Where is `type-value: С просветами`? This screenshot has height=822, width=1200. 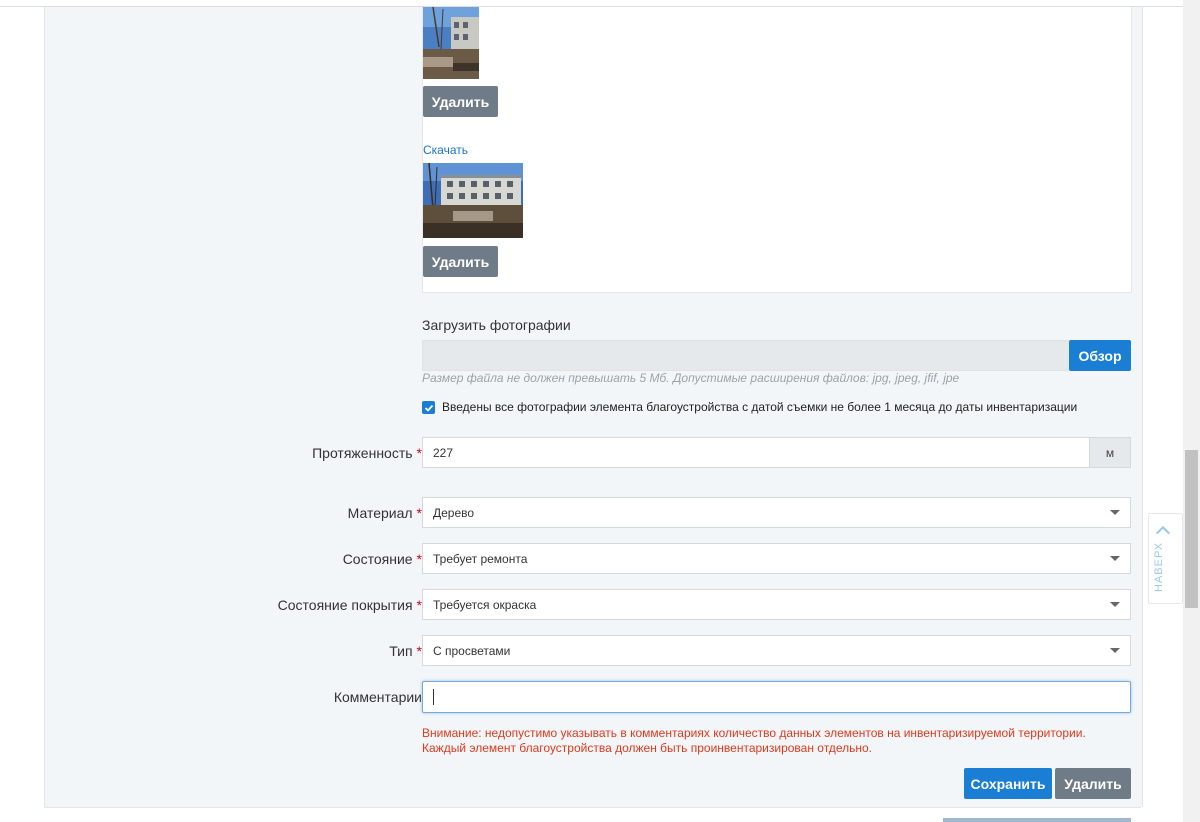 type-value: С просветами is located at coordinates (472, 650).